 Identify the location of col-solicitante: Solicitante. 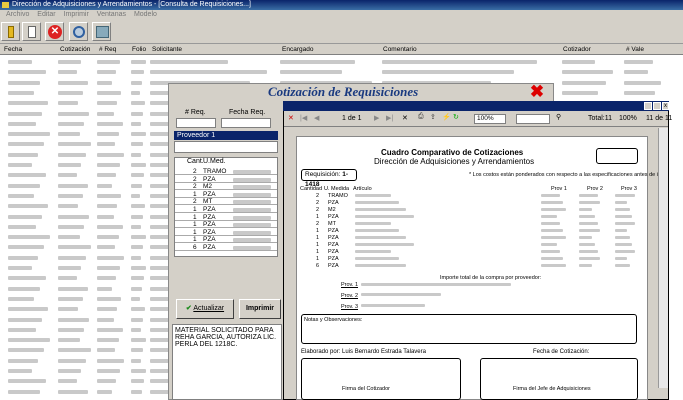
(167, 49).